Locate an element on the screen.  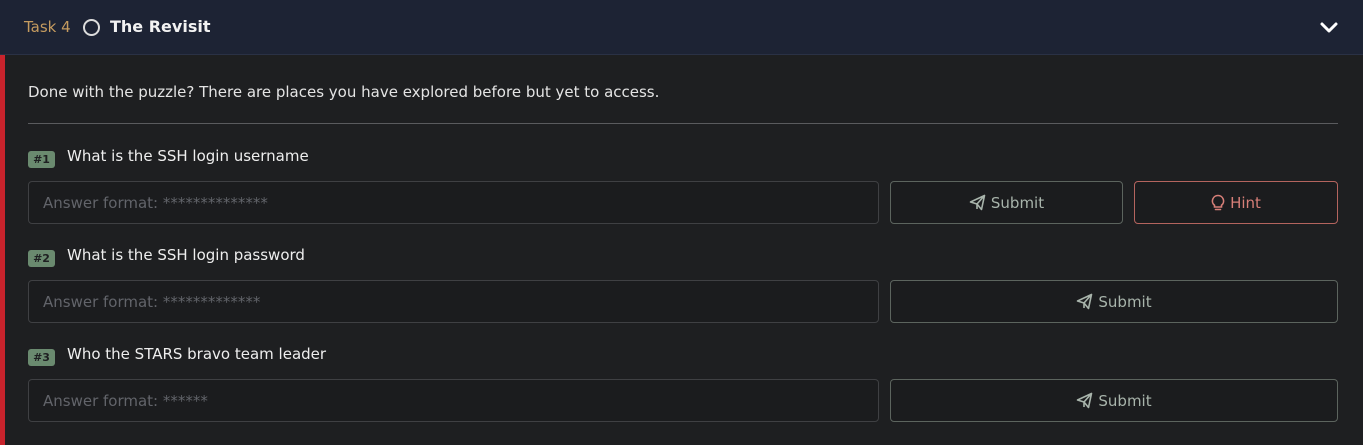
submit-button-3: Submit is located at coordinates (1114, 400).